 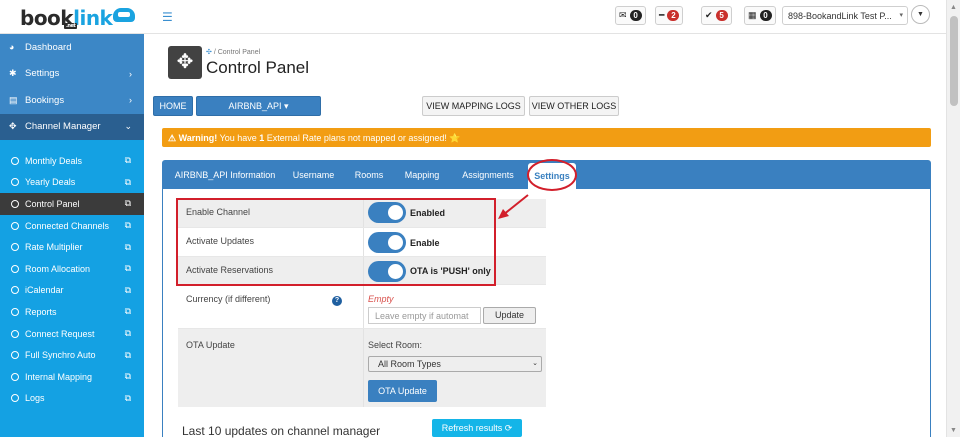 I want to click on sidebar-subitem-rate-multiplier: Rate Multiplier ⧉, so click(x=72, y=247).